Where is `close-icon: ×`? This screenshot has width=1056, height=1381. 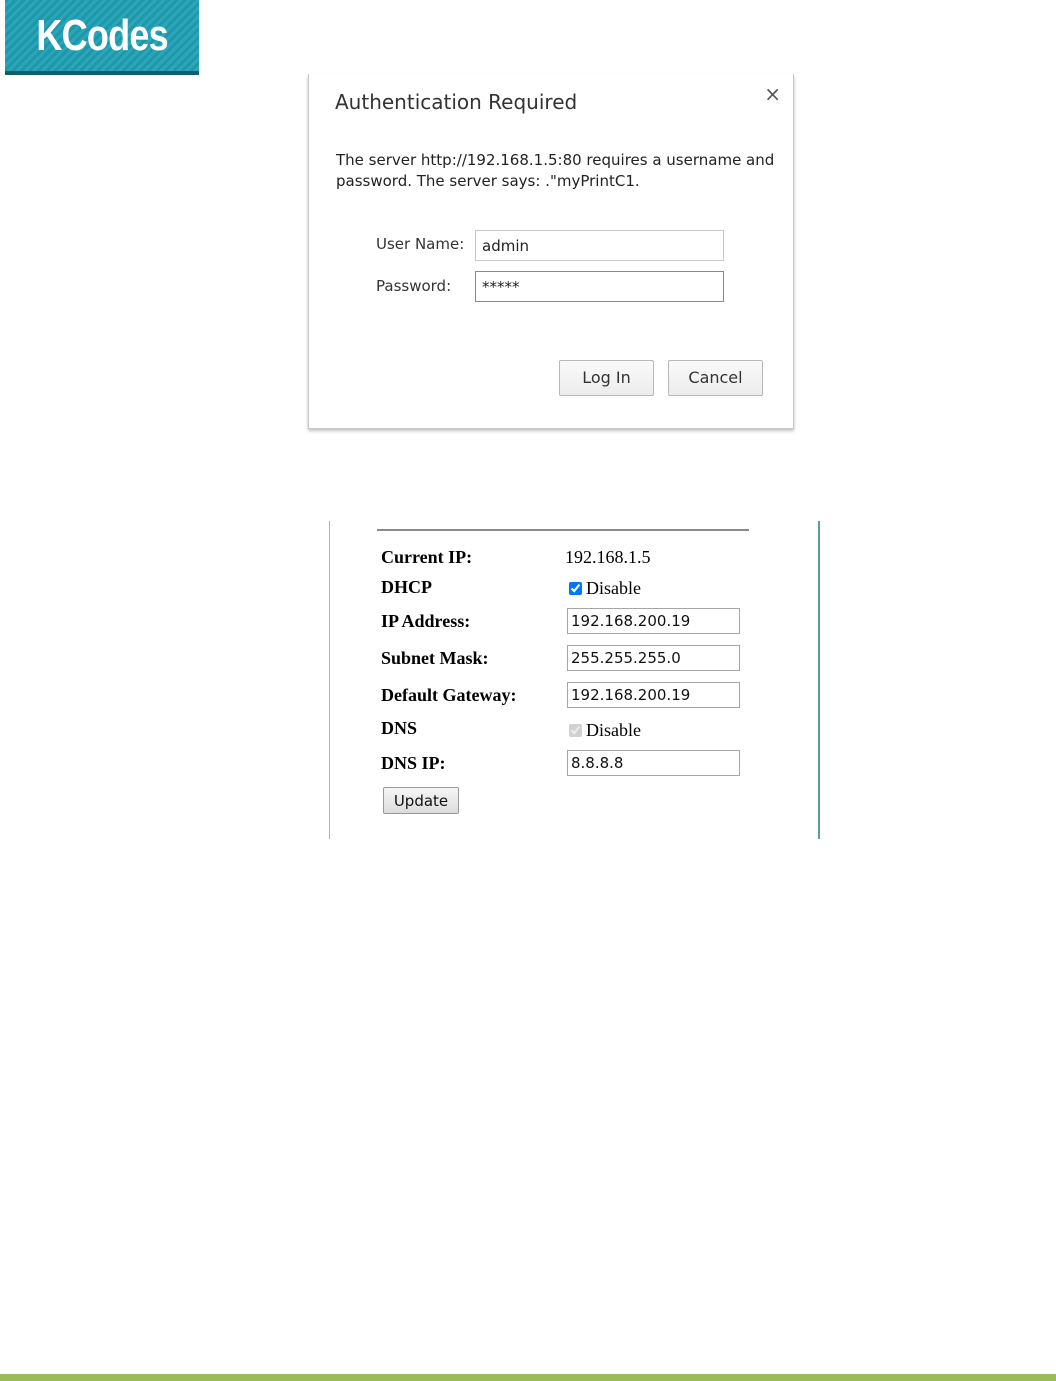 close-icon: × is located at coordinates (772, 94).